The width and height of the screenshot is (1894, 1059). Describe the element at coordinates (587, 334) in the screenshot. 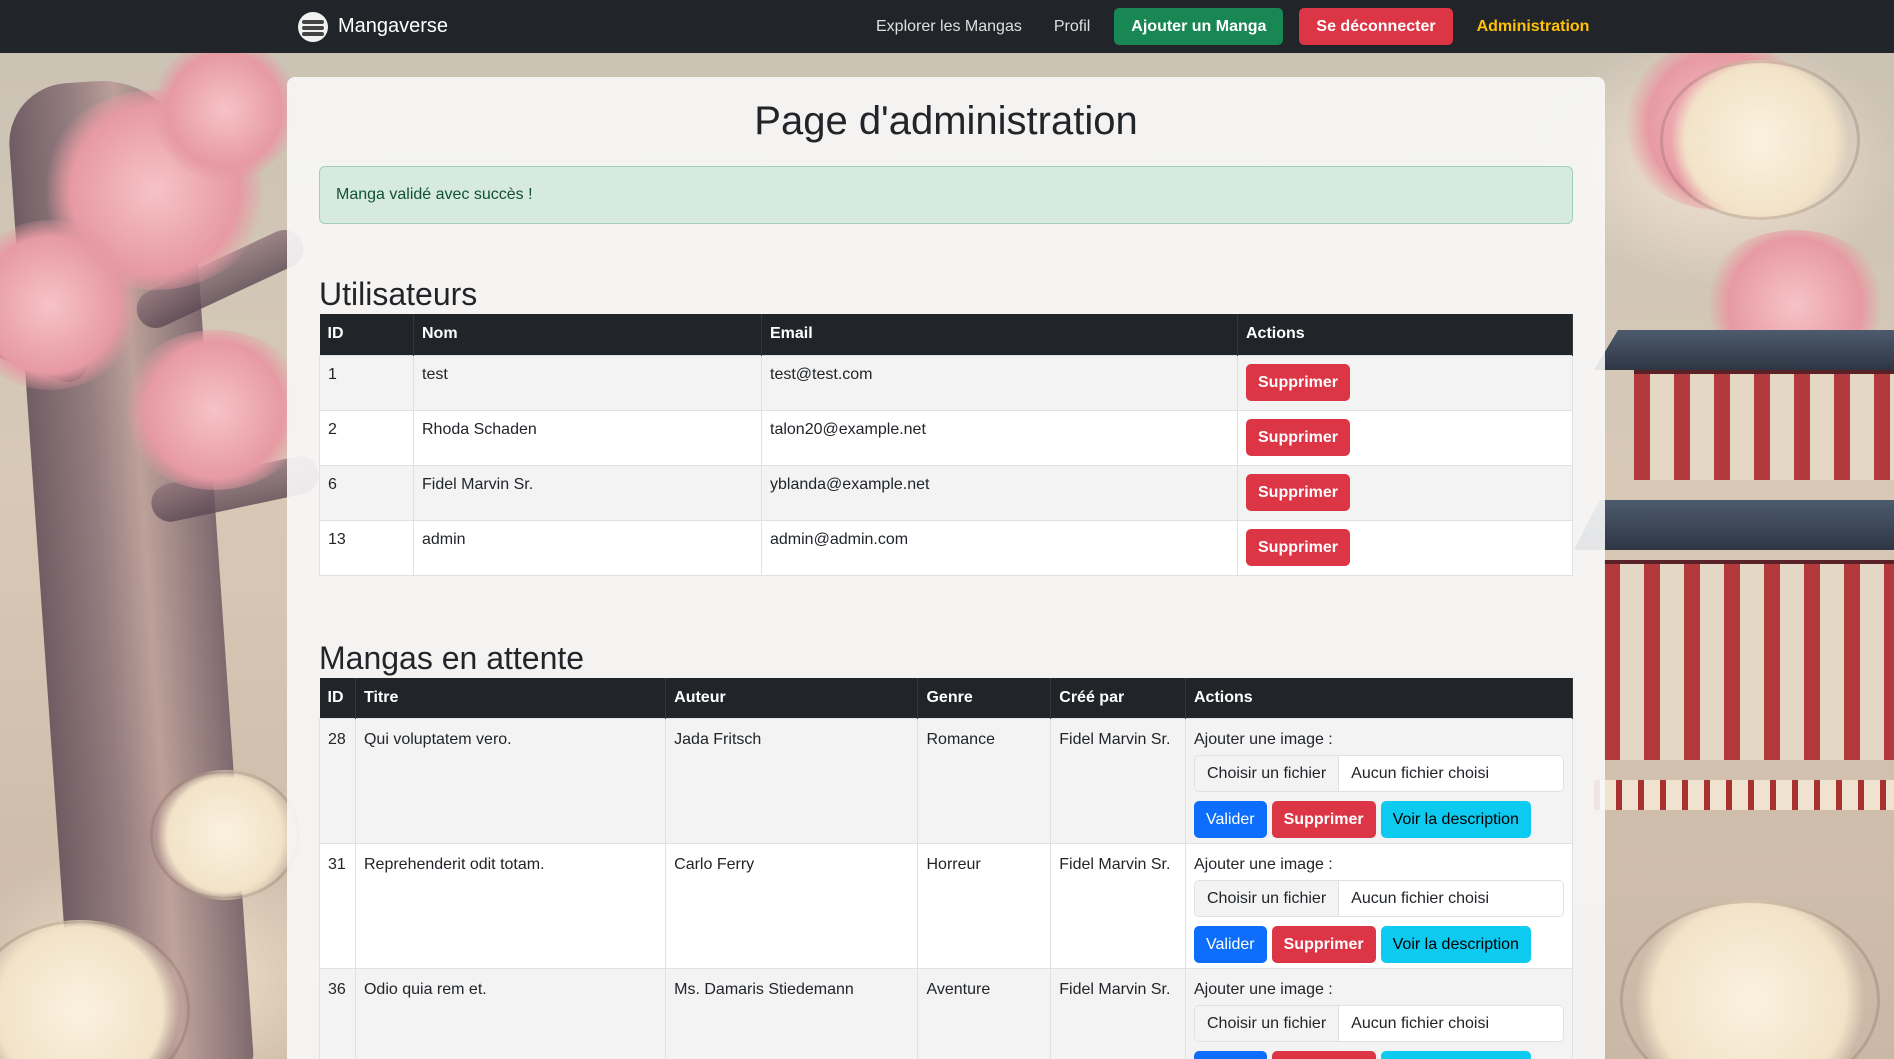

I see `col-header-name: Nom` at that location.